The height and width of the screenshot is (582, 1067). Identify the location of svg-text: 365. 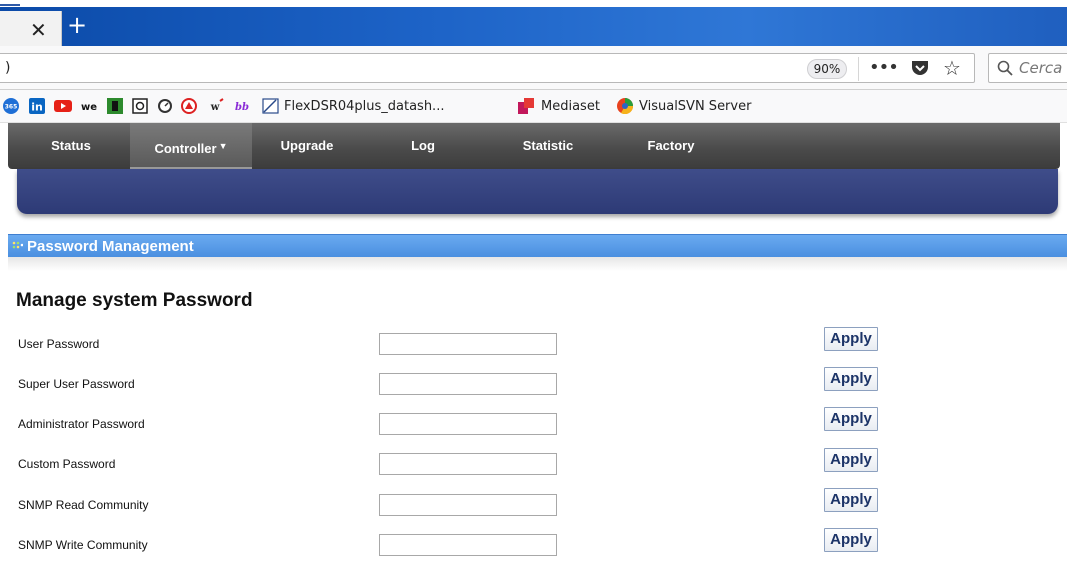
(11, 107).